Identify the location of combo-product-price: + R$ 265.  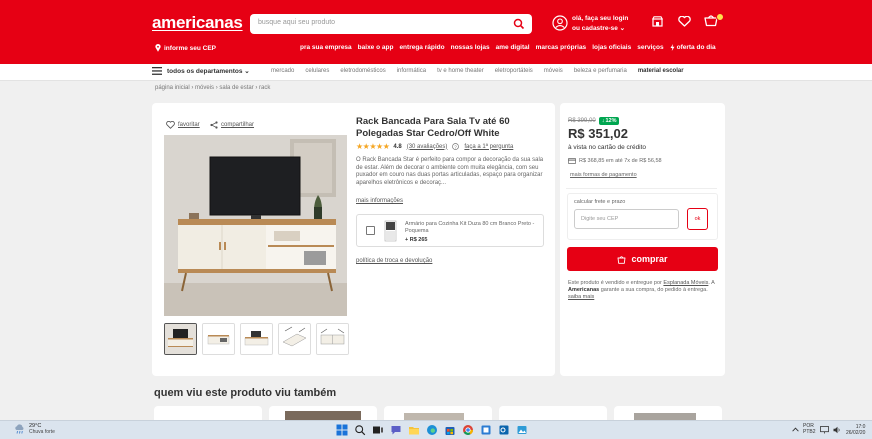
(416, 240).